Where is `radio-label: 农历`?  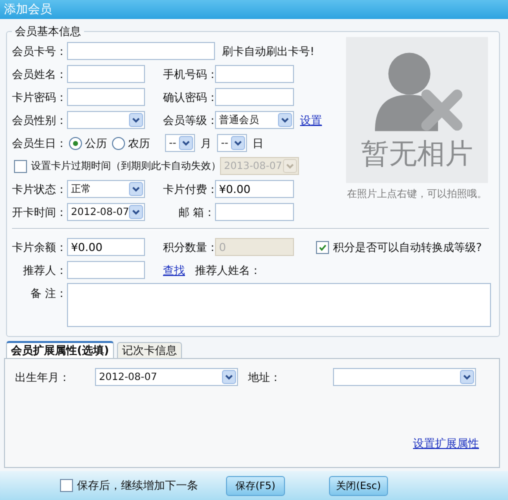 radio-label: 农历 is located at coordinates (139, 143).